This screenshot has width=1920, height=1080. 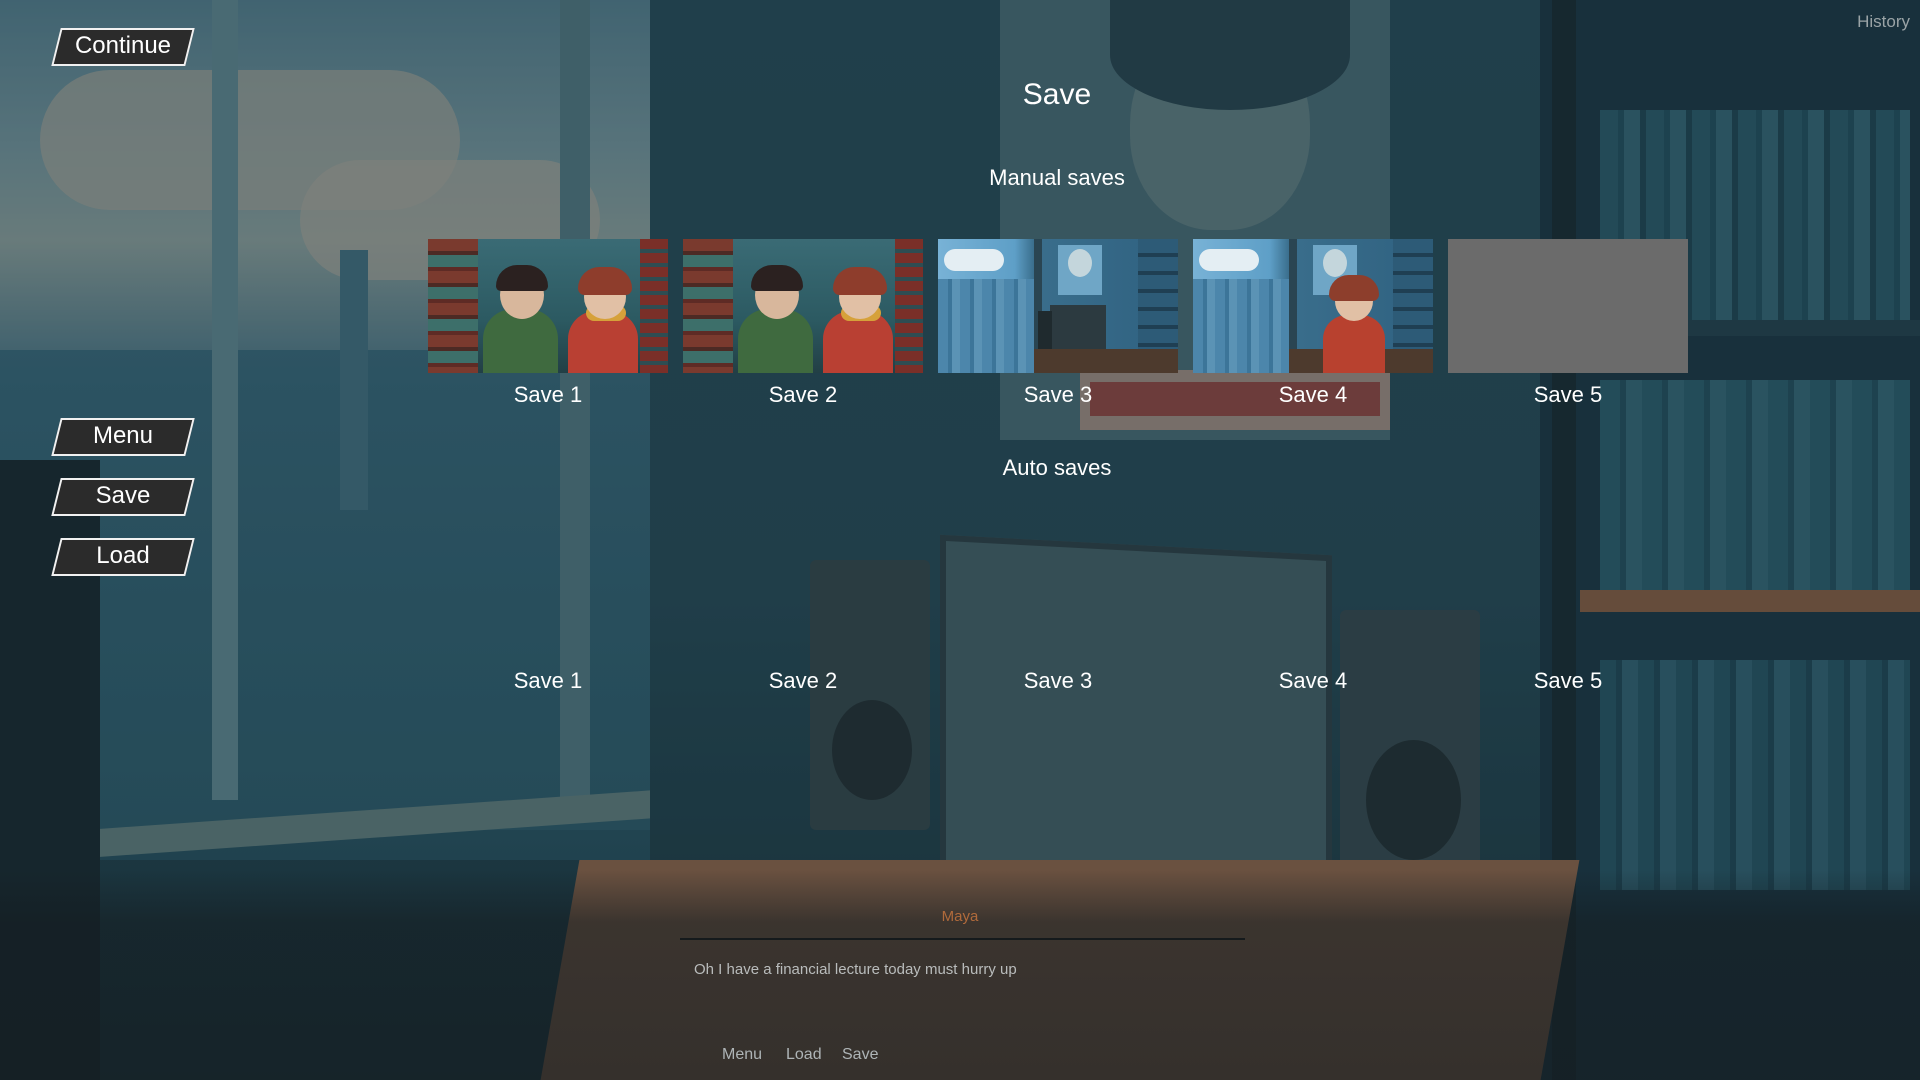 I want to click on load-button: Load, so click(x=123, y=557).